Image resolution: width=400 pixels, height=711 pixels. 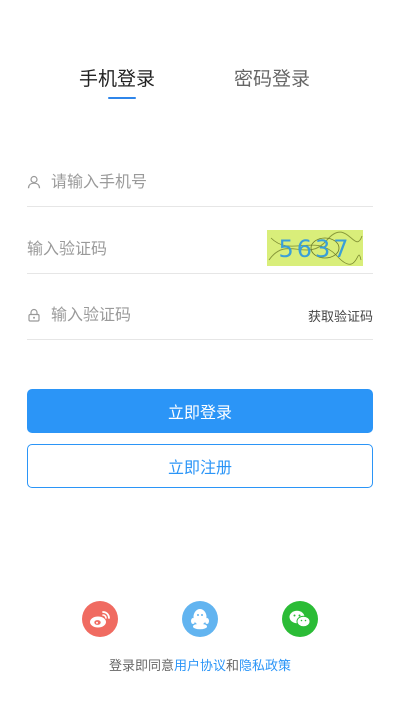 I want to click on captcha-code: 5637, so click(x=314, y=249).